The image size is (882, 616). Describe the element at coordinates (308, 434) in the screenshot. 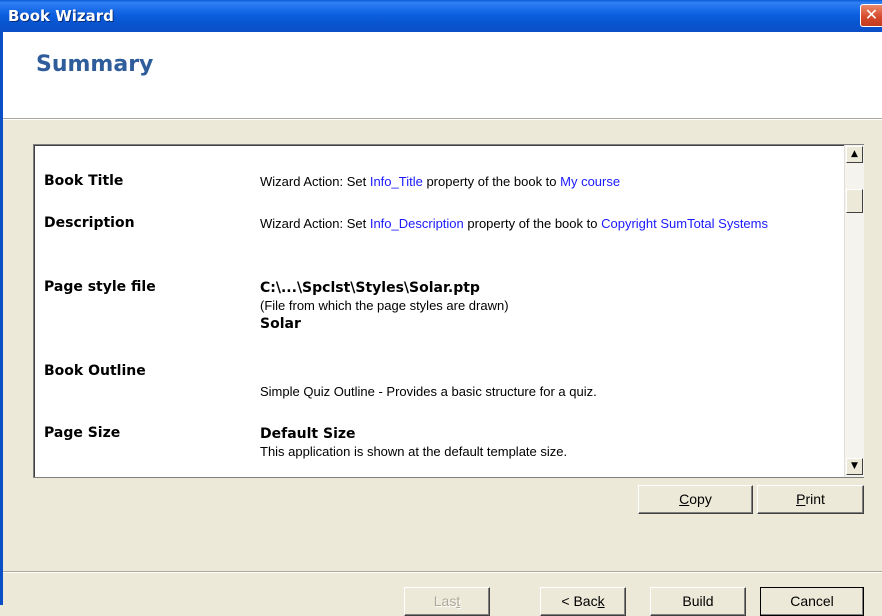

I see `size-name: Default Size` at that location.